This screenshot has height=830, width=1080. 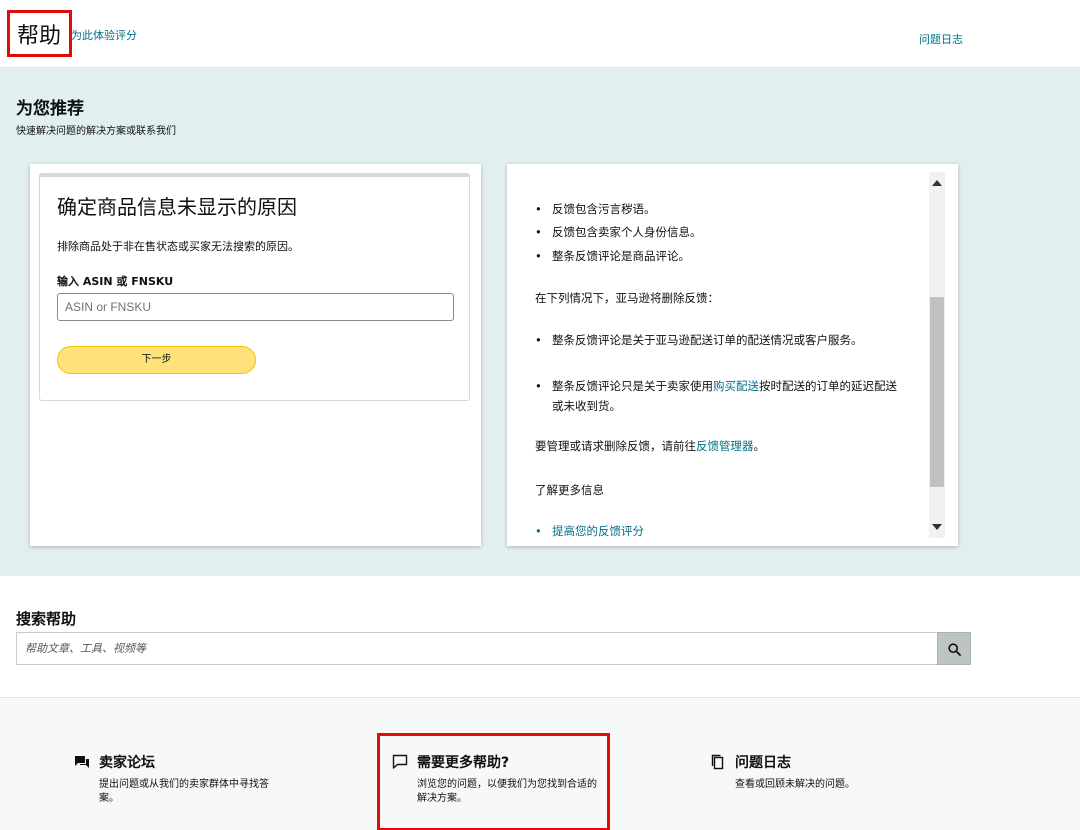 What do you see at coordinates (721, 396) in the screenshot?
I see `list-item: 整条反馈评论只是关于卖家使用购买配送按时配送的订单的延迟配送或未收到货。` at bounding box center [721, 396].